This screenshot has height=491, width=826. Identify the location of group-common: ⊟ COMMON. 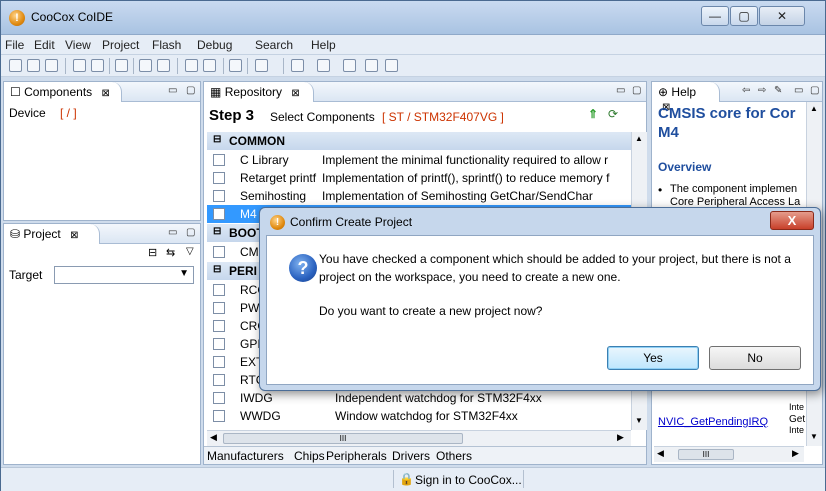
(419, 141).